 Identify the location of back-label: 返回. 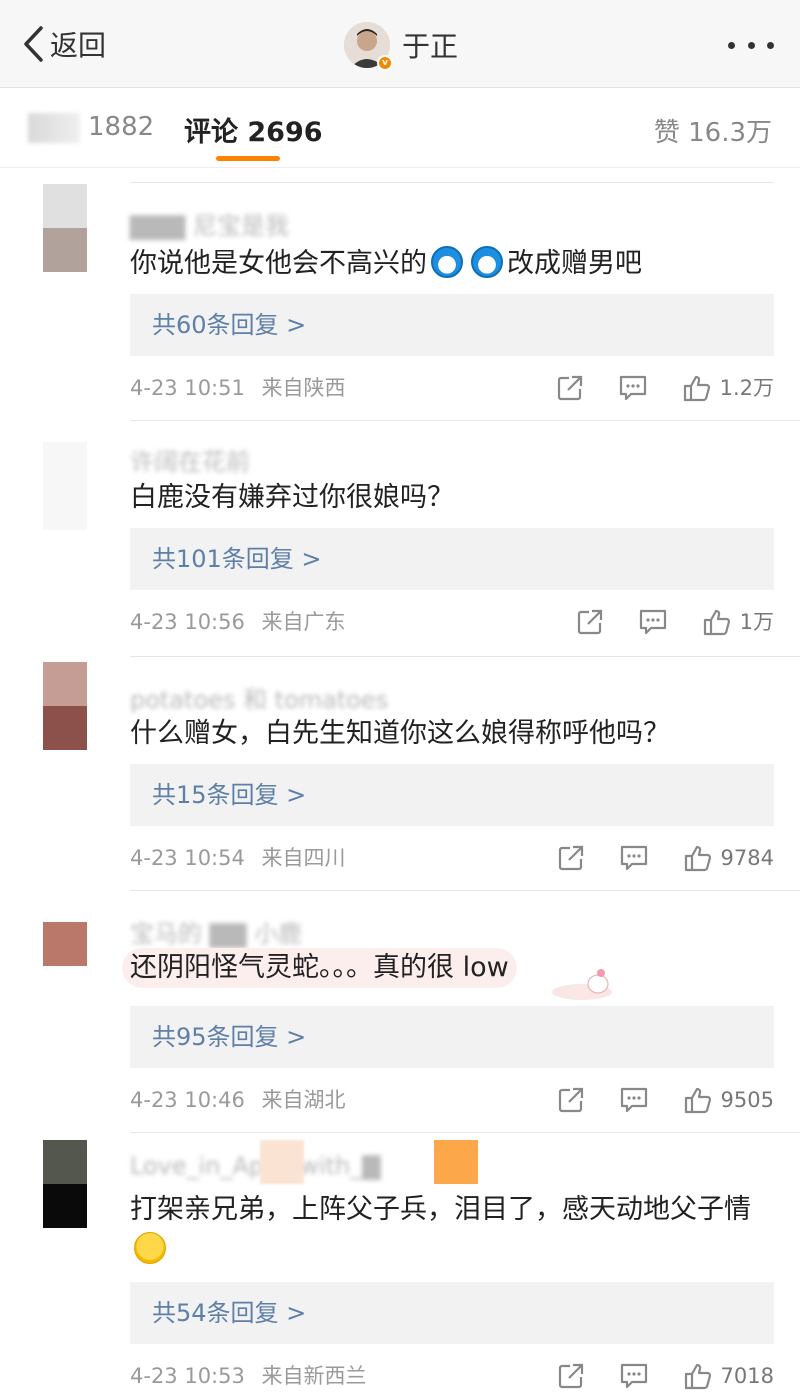
(78, 45).